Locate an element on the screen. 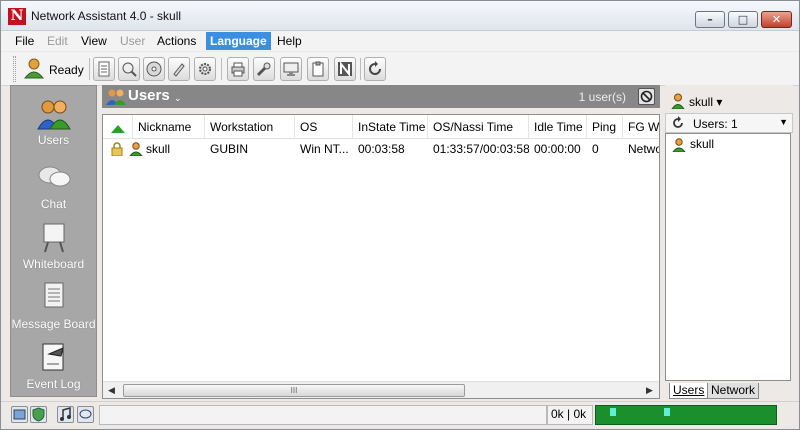 This screenshot has width=800, height=430. filter-button is located at coordinates (646, 96).